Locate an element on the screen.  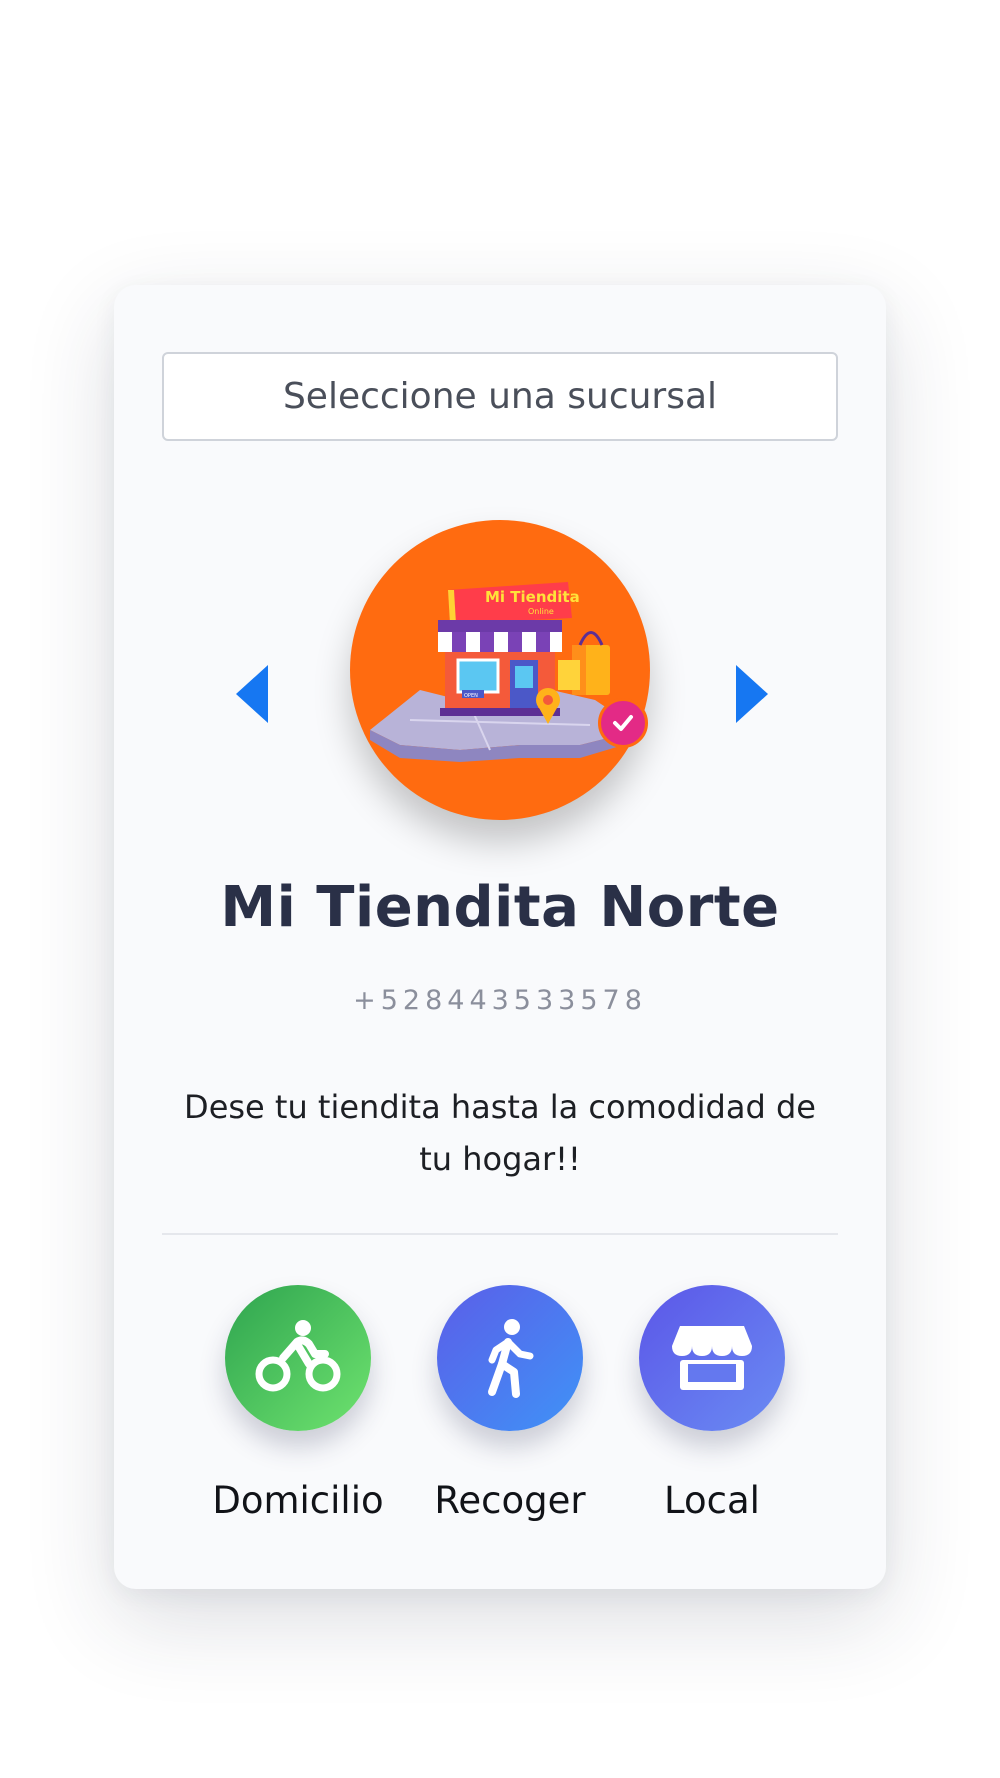
divider is located at coordinates (500, 1234).